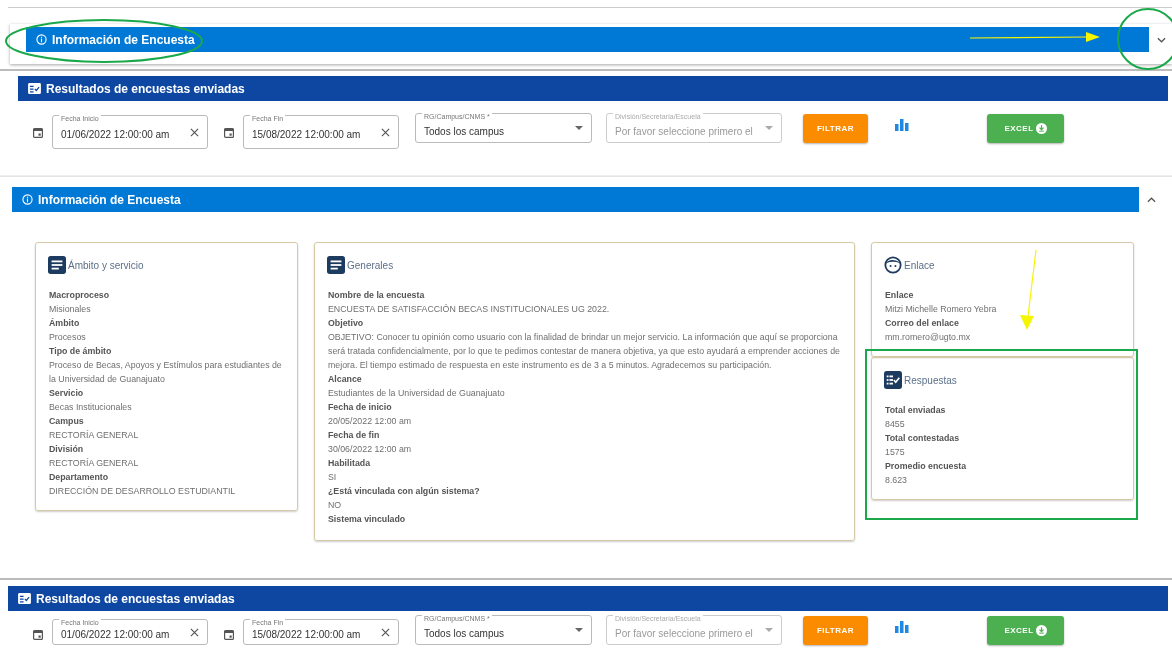  What do you see at coordinates (370, 265) in the screenshot?
I see `card-title: Generales` at bounding box center [370, 265].